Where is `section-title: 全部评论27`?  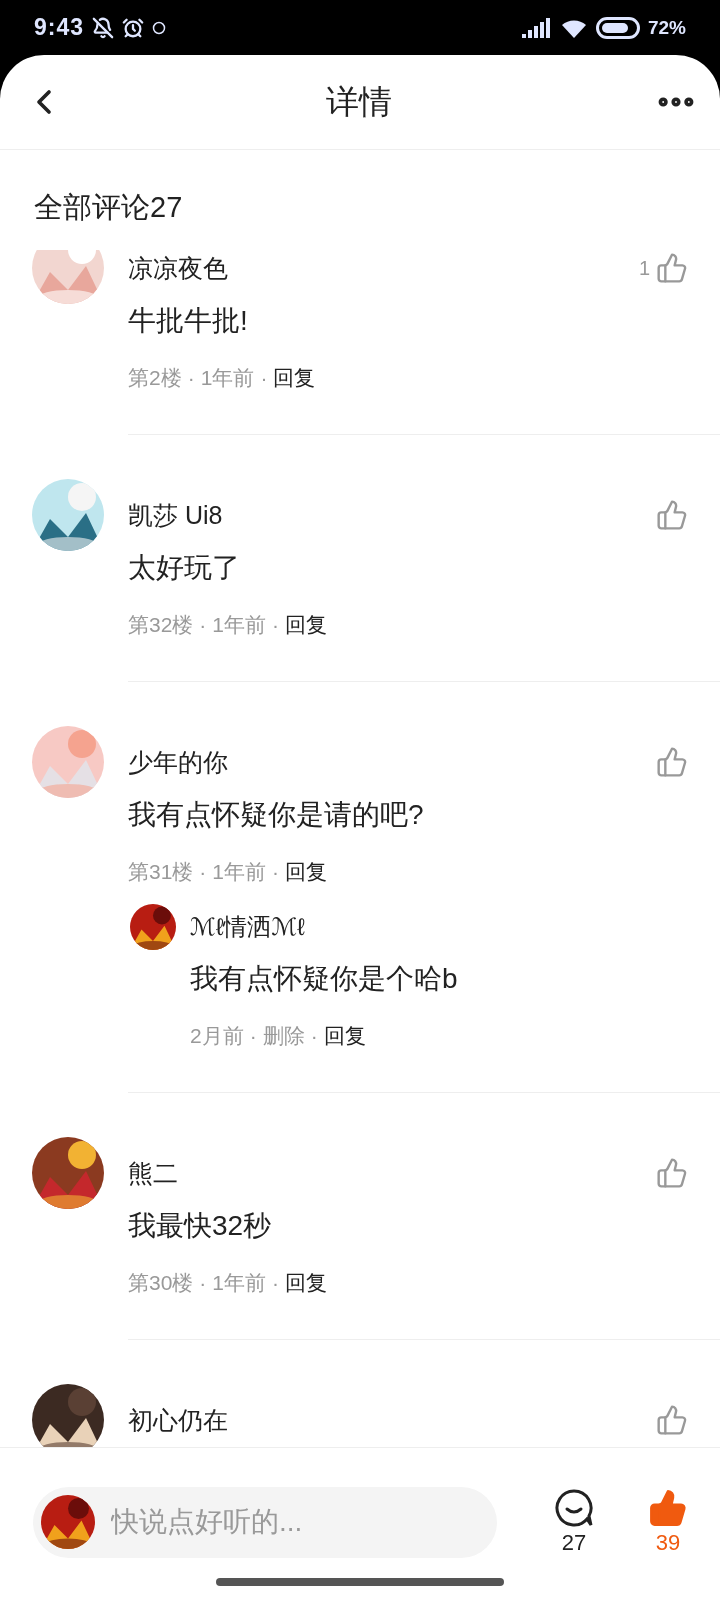
section-title: 全部评论27 is located at coordinates (108, 207).